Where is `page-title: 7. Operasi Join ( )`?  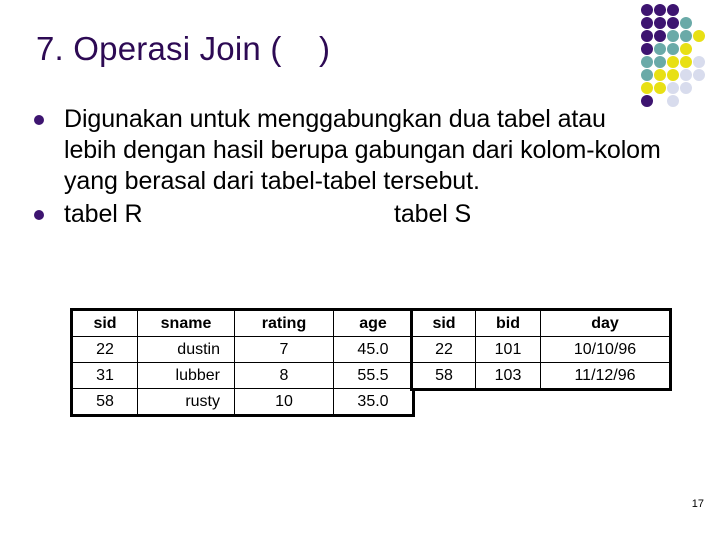
page-title: 7. Operasi Join ( ) is located at coordinates (183, 48).